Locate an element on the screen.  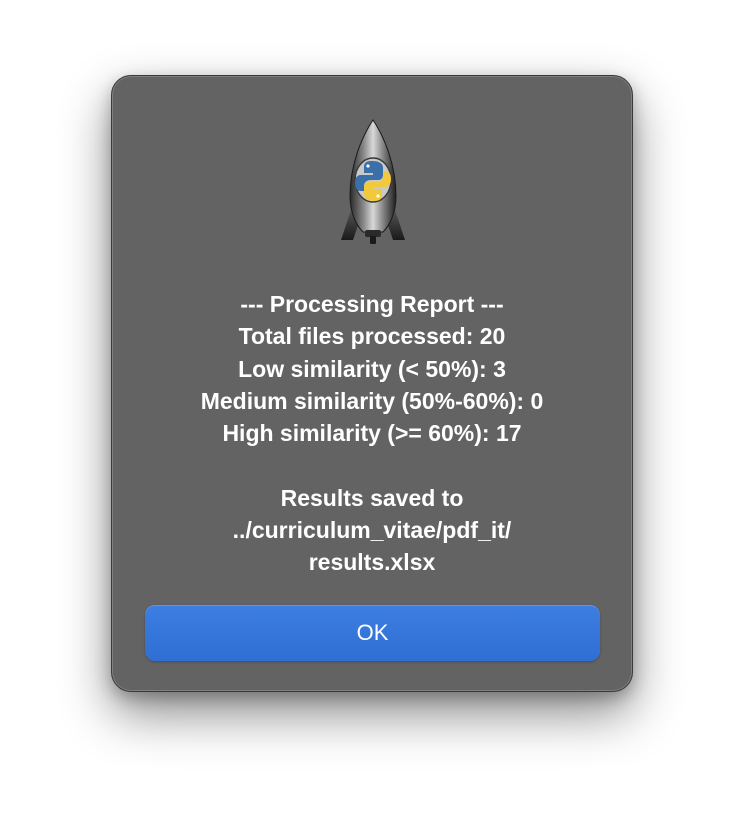
message-spacer is located at coordinates (372, 465).